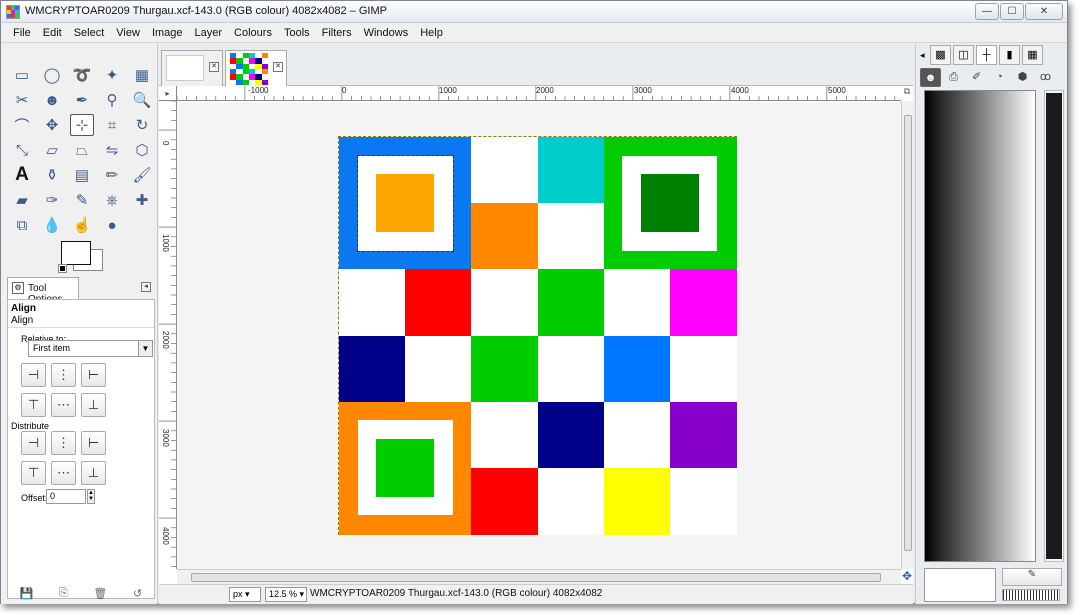 Image resolution: width=1080 pixels, height=615 pixels. Describe the element at coordinates (33, 443) in the screenshot. I see `distribute-left-icon: ⊣` at that location.